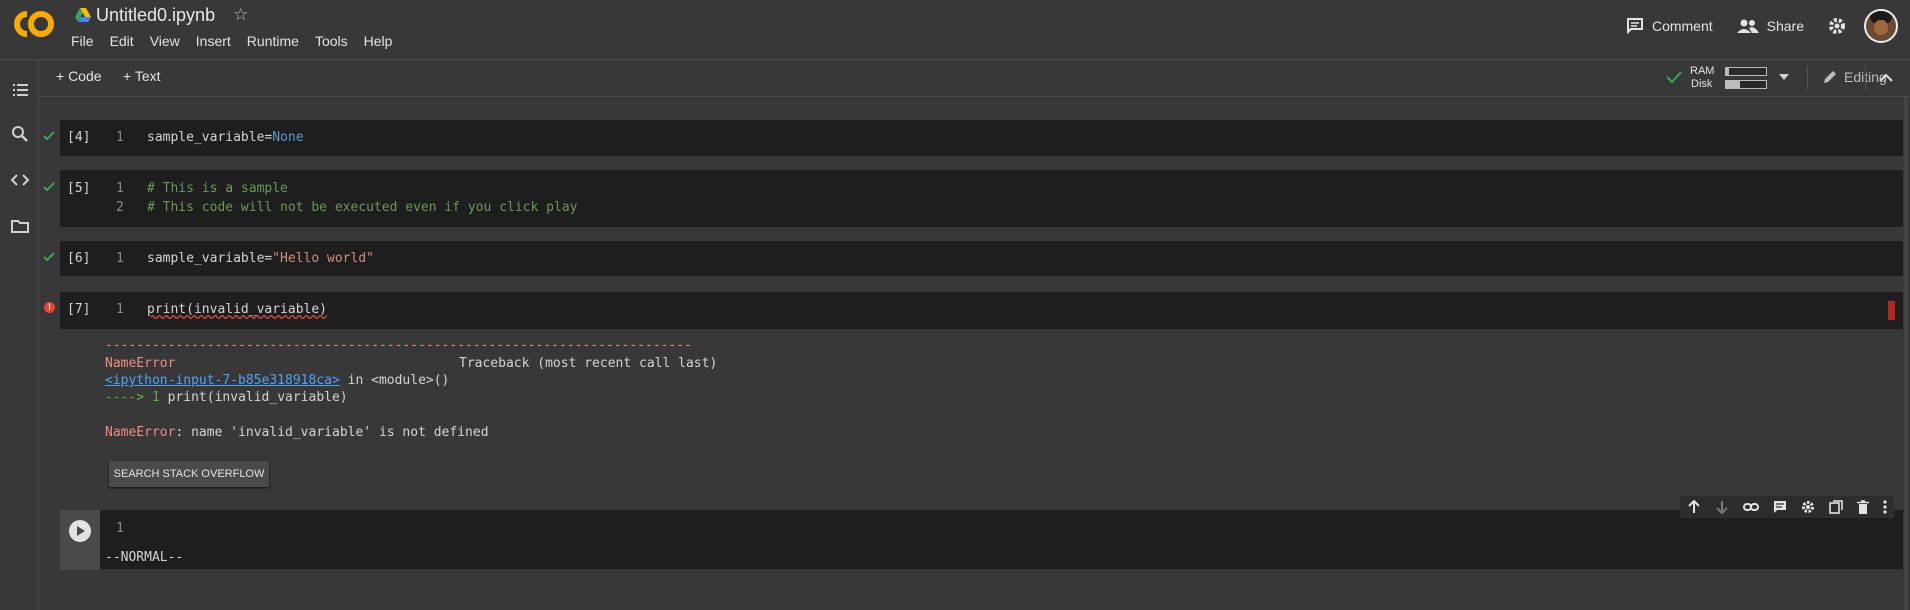 This screenshot has height=610, width=1910. What do you see at coordinates (1702, 71) in the screenshot?
I see `ram-label: RAM` at bounding box center [1702, 71].